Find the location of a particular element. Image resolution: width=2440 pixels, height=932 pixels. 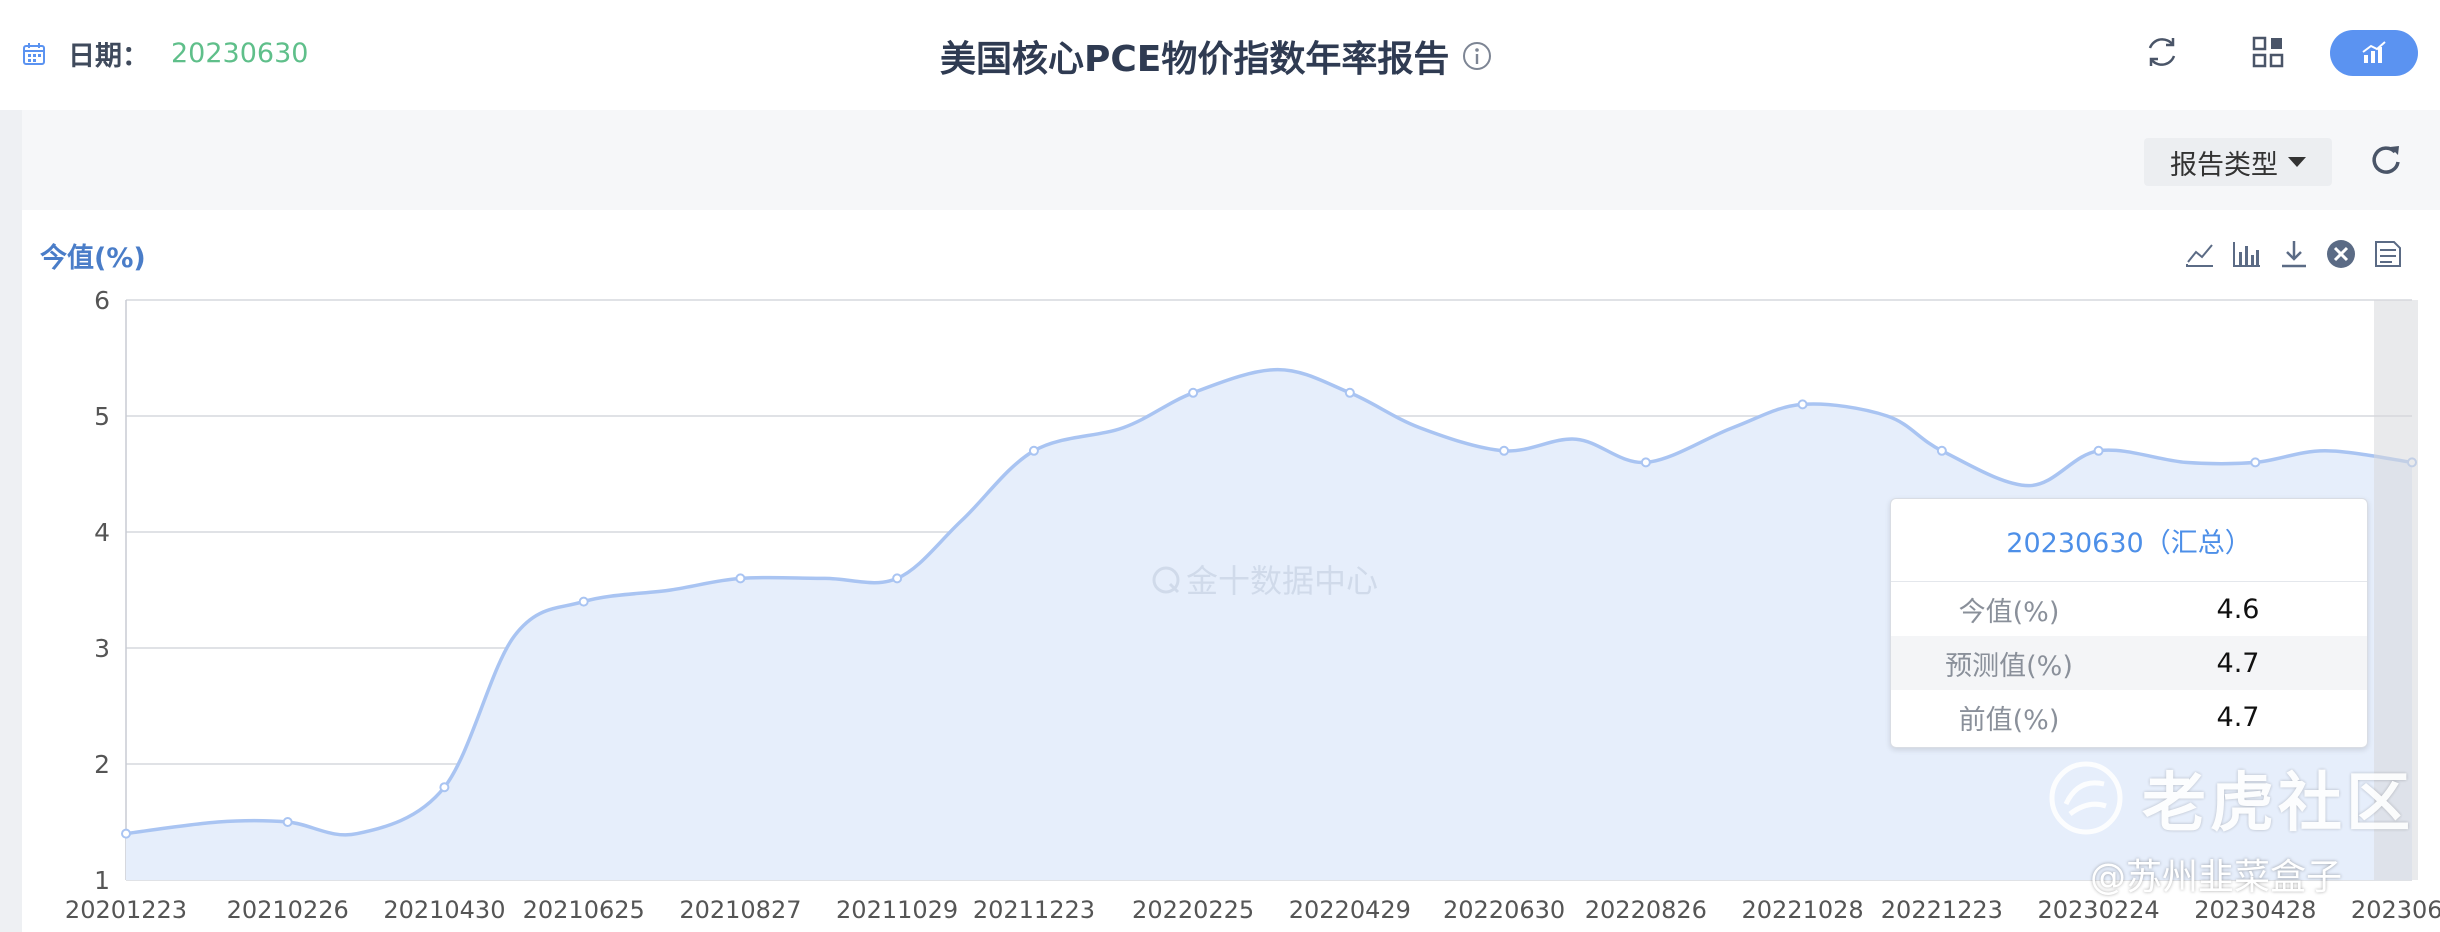

x-tick-label: 20211029 is located at coordinates (897, 910).